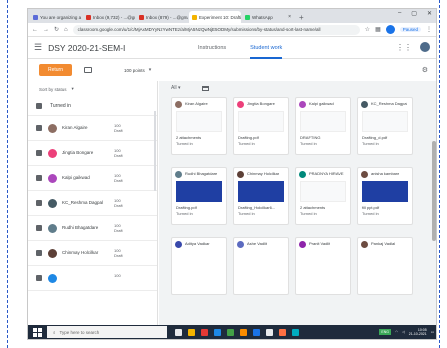  I want to click on notifications-icon: ▭, so click(432, 332).